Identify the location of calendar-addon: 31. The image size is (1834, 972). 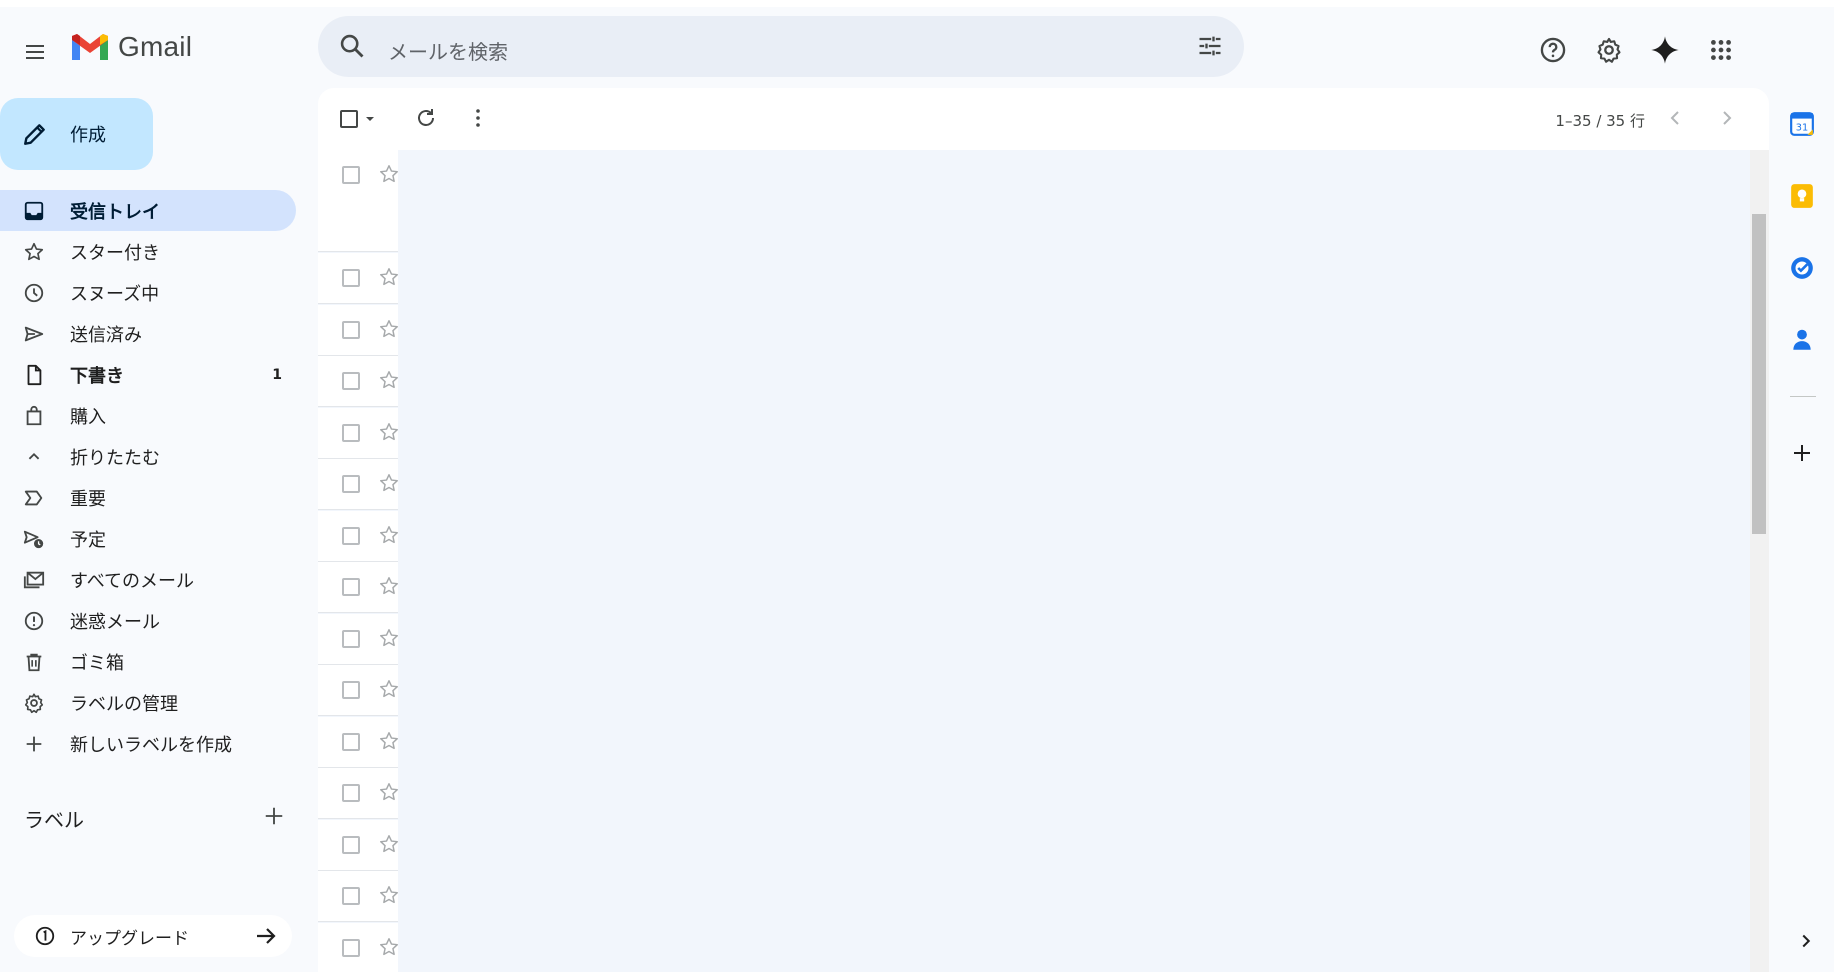
(1802, 124).